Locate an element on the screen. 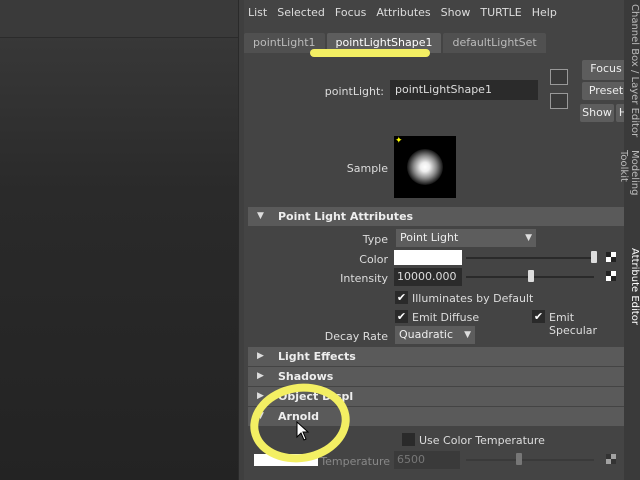 The height and width of the screenshot is (480, 640). menu-turtle: TURTLE is located at coordinates (500, 12).